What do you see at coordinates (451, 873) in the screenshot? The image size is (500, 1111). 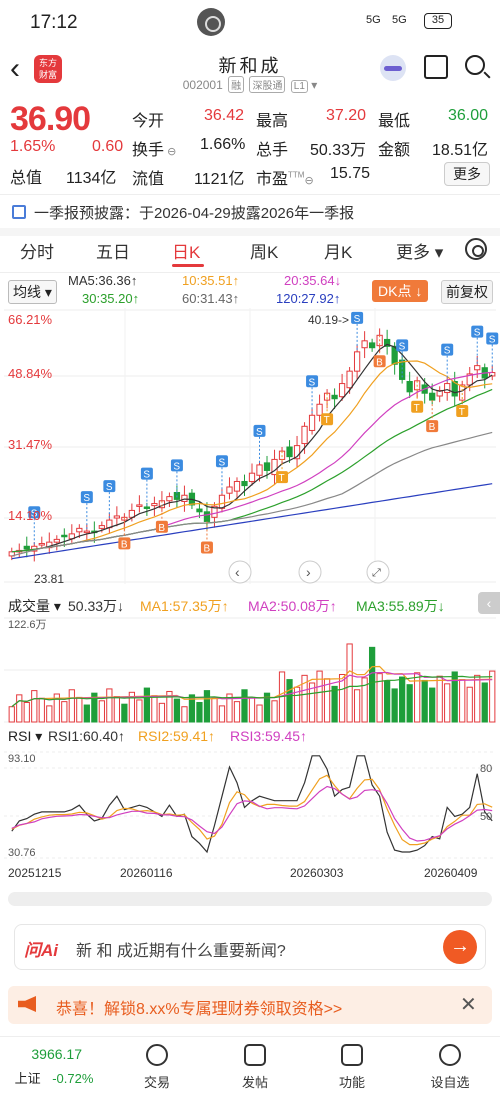 I see `date-label-4: 20260409` at bounding box center [451, 873].